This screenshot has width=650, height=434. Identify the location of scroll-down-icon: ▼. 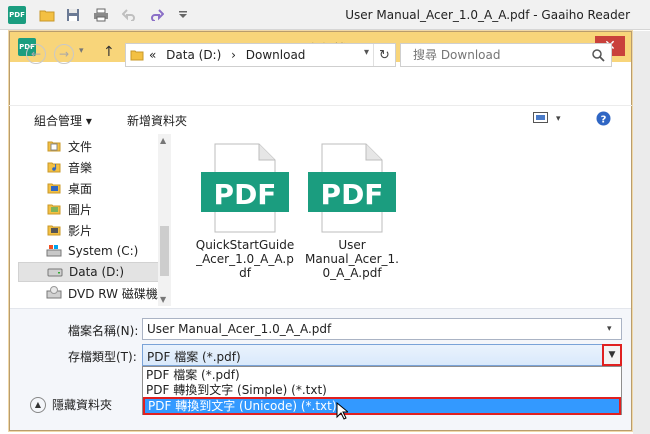
(163, 299).